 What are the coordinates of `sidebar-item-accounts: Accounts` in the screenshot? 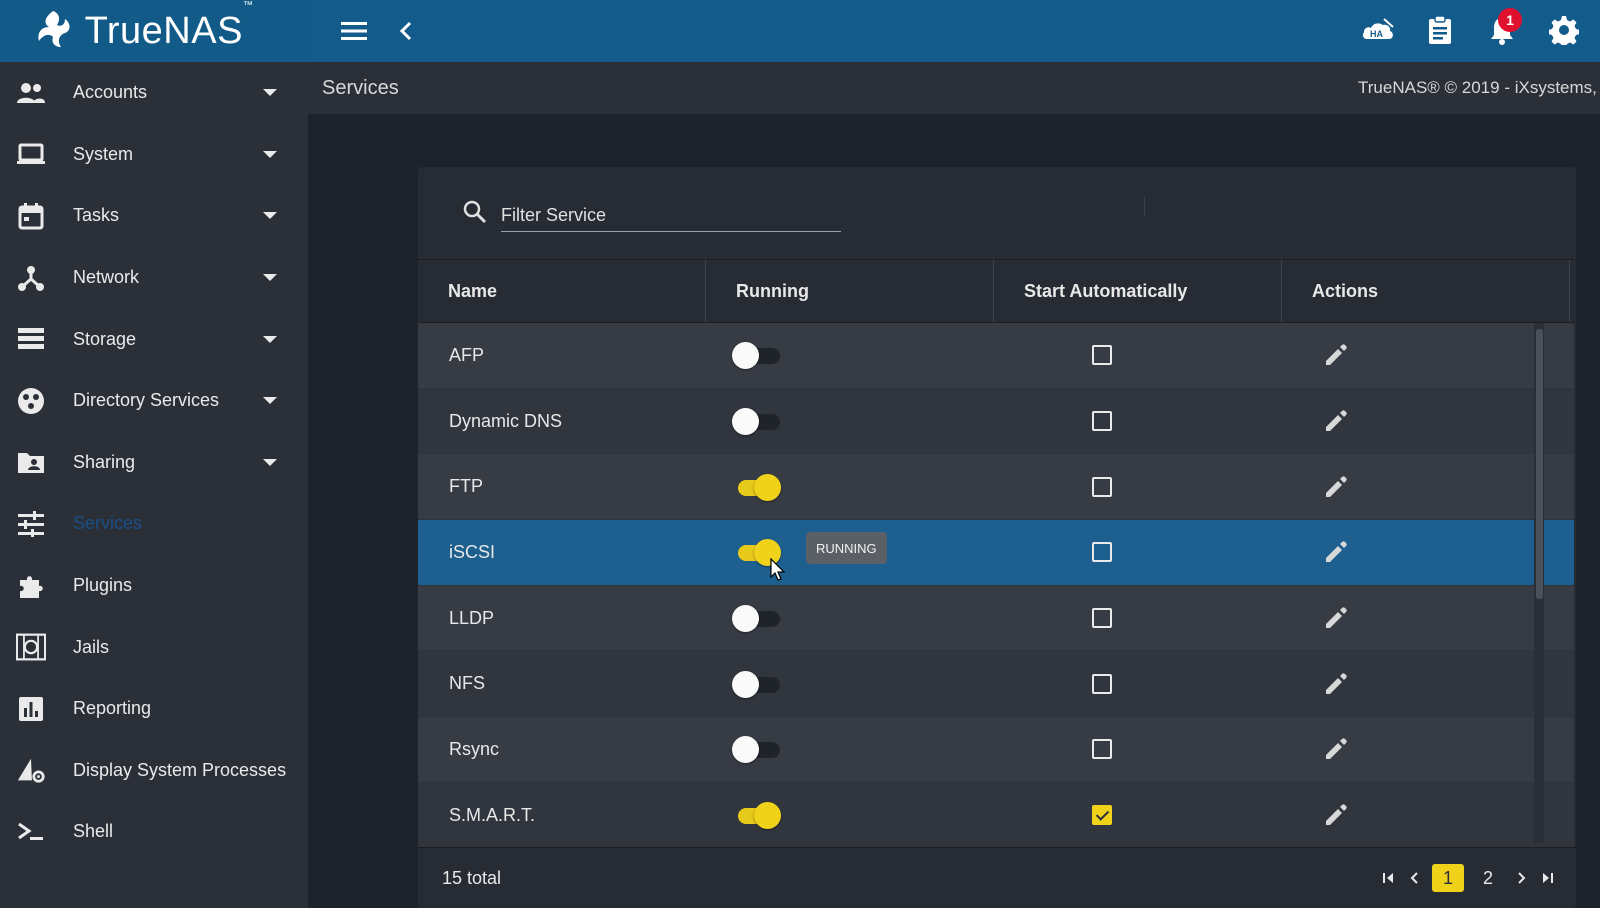 It's located at (154, 93).